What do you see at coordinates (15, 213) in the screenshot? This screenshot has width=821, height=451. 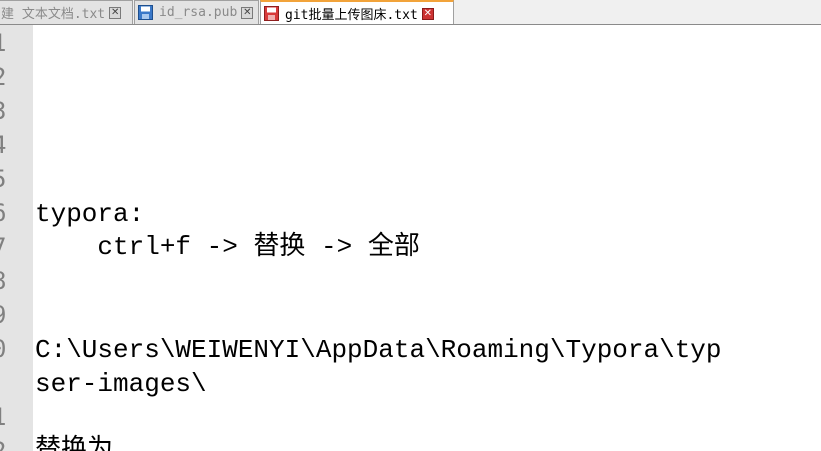 I see `line-number: 6` at bounding box center [15, 213].